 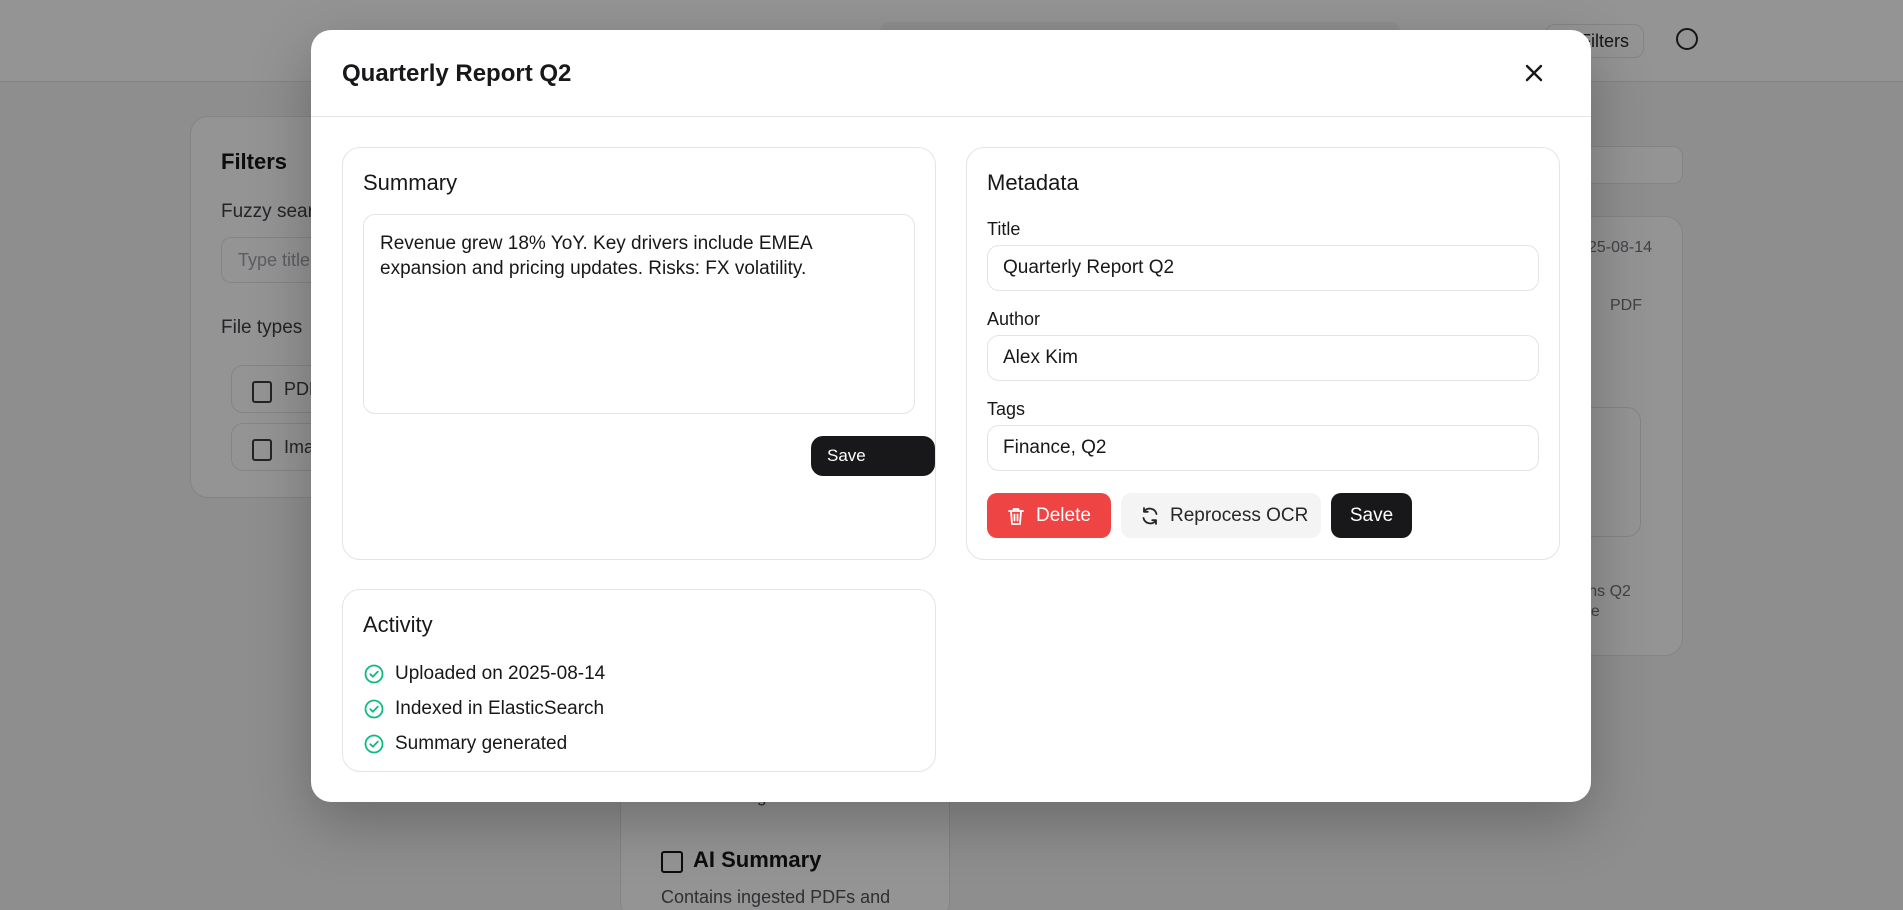 I want to click on reprocess-ocr-button: Reprocess OCR, so click(x=1221, y=515).